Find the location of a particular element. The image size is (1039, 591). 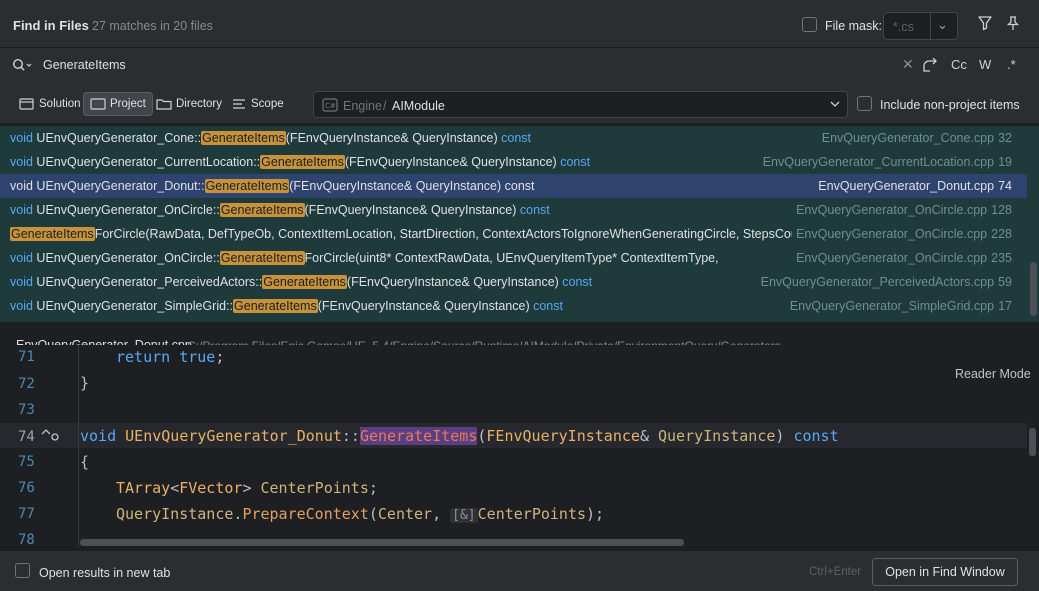

open-in-find-window-button: Open in Find Window is located at coordinates (945, 572).